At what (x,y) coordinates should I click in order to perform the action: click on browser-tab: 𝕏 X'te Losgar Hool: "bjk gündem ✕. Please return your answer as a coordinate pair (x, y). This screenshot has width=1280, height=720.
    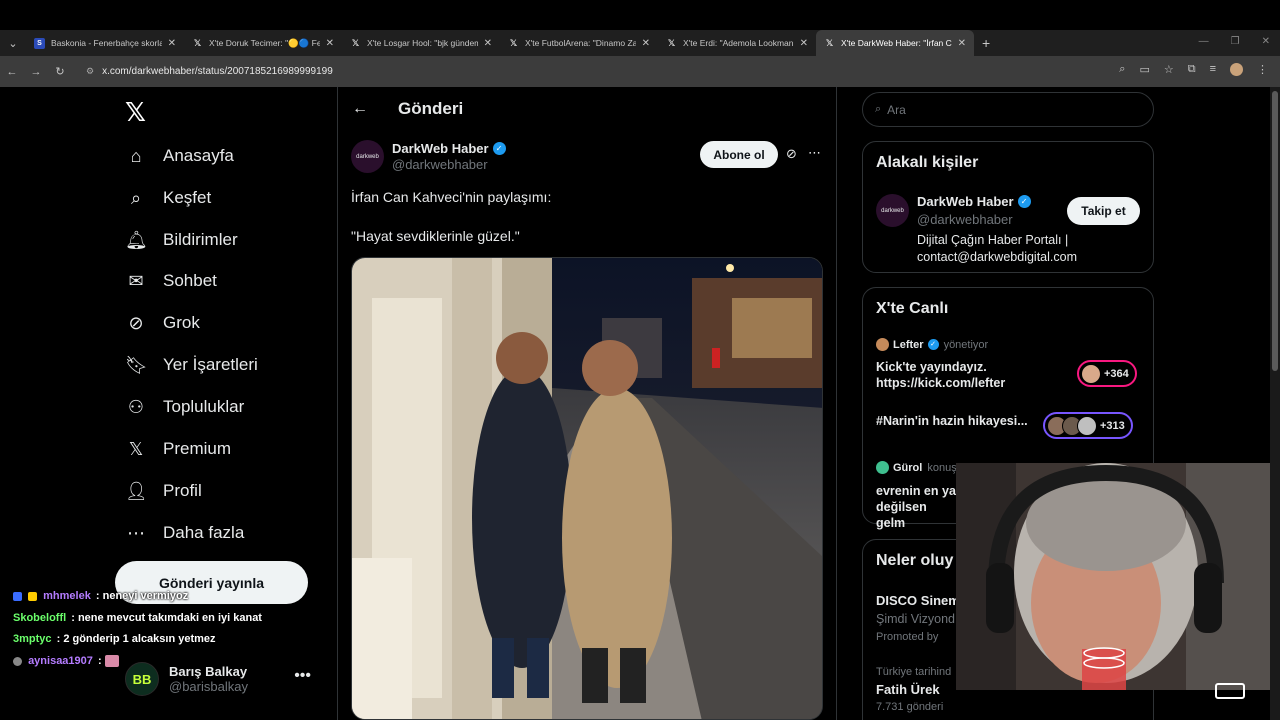
    Looking at the image, I should click on (421, 43).